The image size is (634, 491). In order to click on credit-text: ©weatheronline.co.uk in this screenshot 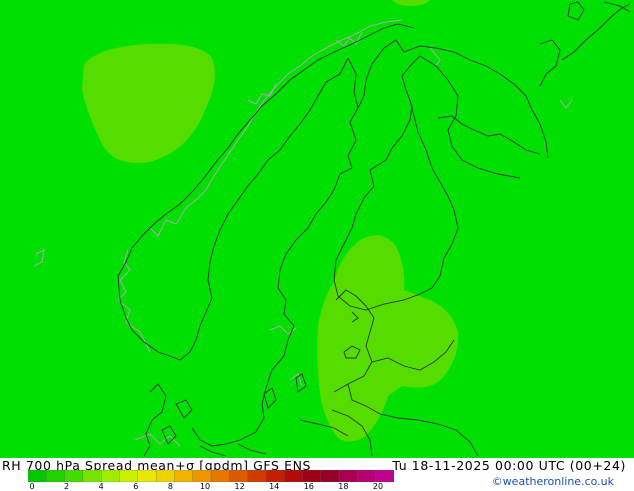, I will do `click(553, 481)`.